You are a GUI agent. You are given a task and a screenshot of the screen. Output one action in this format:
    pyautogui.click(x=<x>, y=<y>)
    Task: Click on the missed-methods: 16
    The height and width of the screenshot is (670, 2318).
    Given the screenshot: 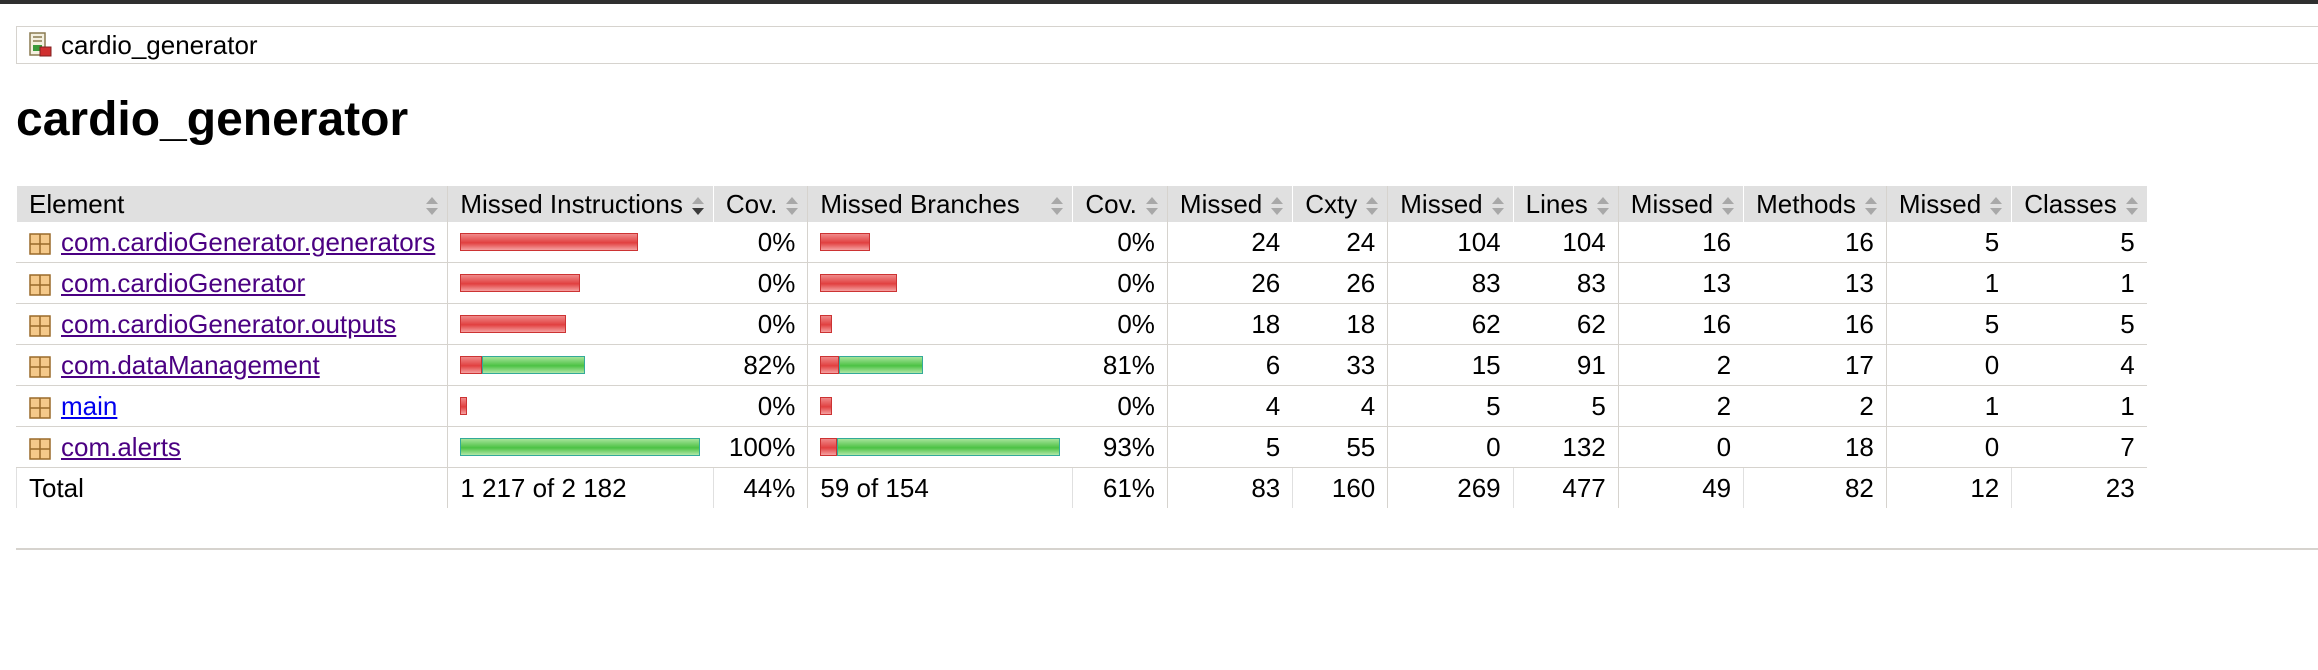 What is the action you would take?
    pyautogui.click(x=1680, y=242)
    